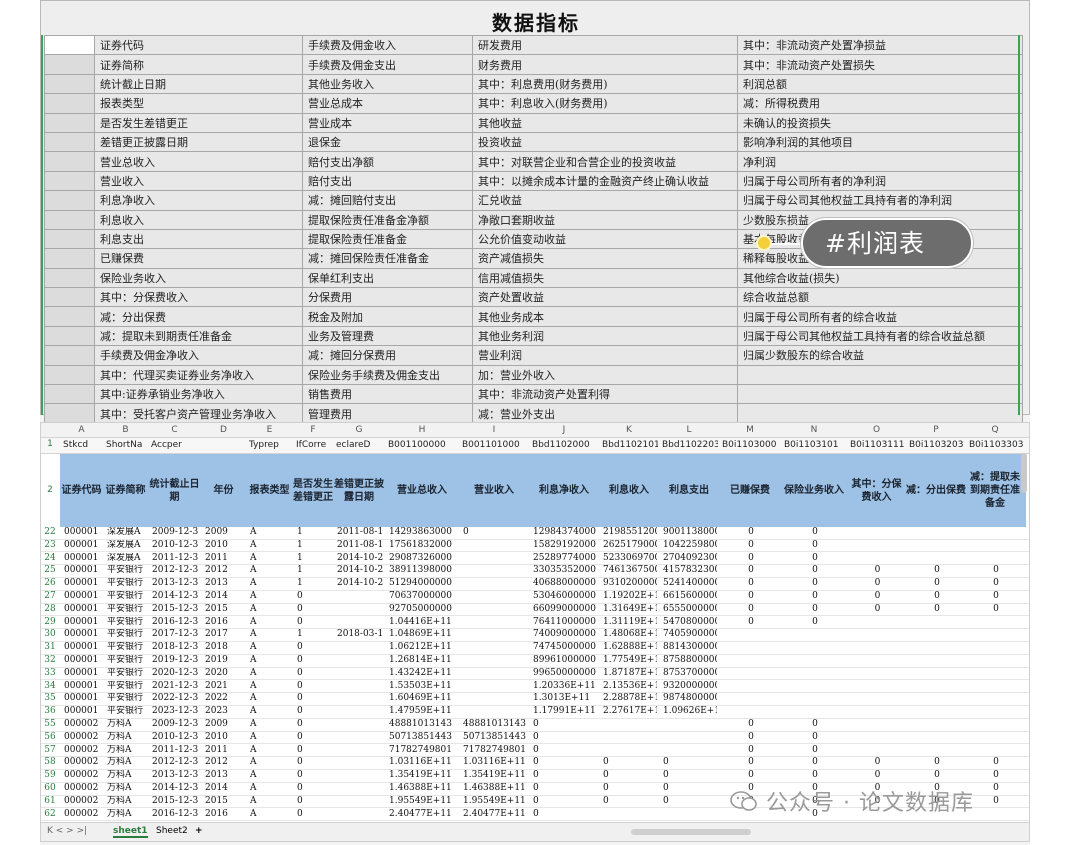 The image size is (1074, 845). Describe the element at coordinates (423, 546) in the screenshot. I see `table-cell: 17561832000` at that location.